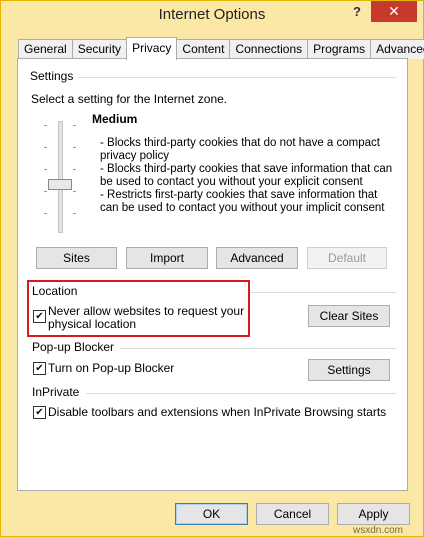 The image size is (424, 537). I want to click on clear-sites-button: Clear Sites, so click(349, 316).